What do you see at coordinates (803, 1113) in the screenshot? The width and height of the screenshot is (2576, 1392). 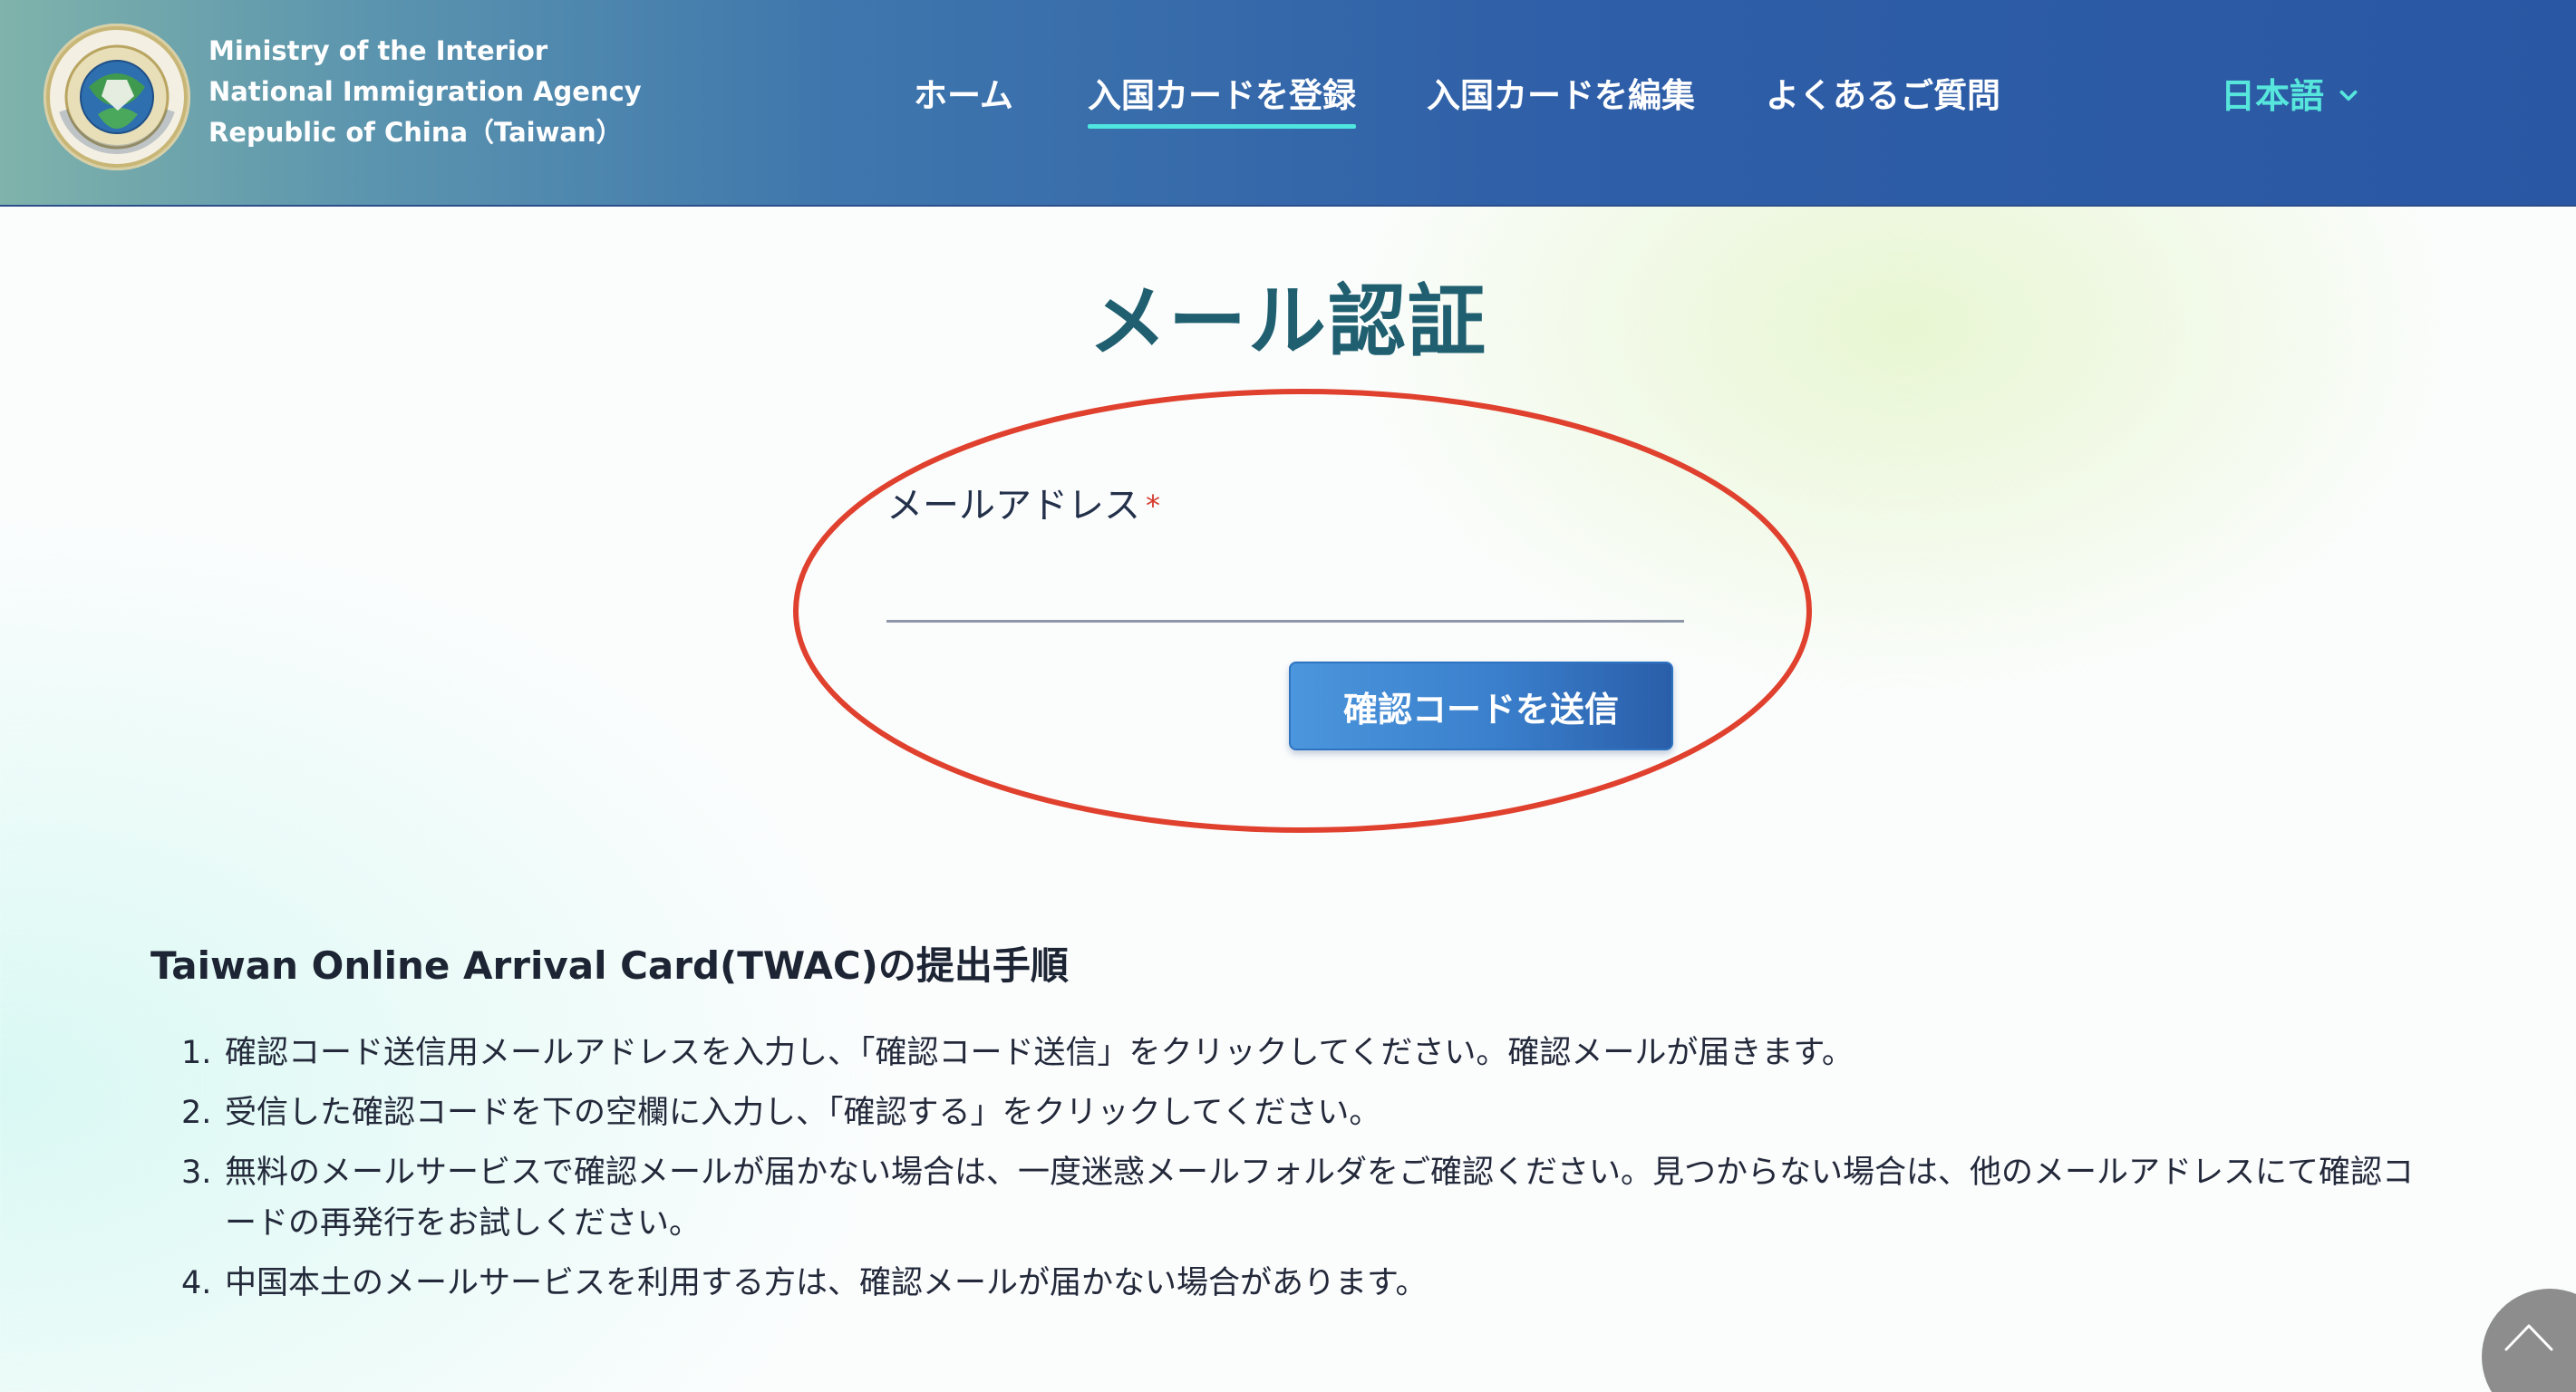 I see `step-text: 受信した確認コードを下の空欄に入力し、「確認する」をクリックしてください。` at bounding box center [803, 1113].